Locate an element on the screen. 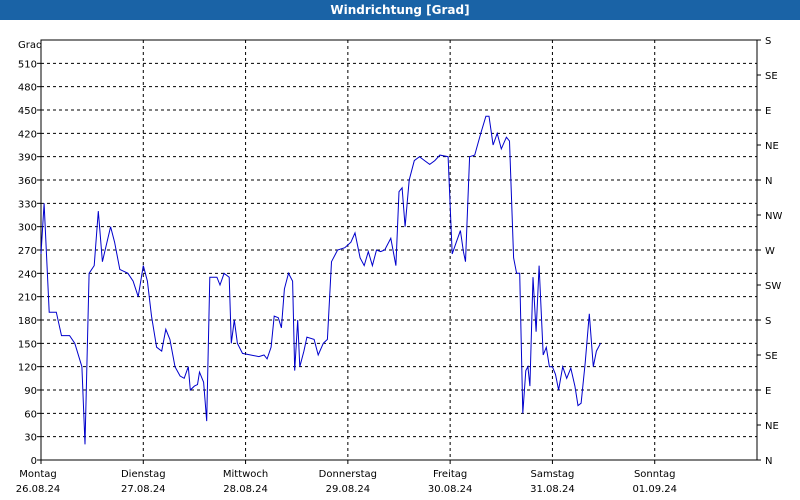  x-tick-date: 26.08.24 is located at coordinates (38, 489).